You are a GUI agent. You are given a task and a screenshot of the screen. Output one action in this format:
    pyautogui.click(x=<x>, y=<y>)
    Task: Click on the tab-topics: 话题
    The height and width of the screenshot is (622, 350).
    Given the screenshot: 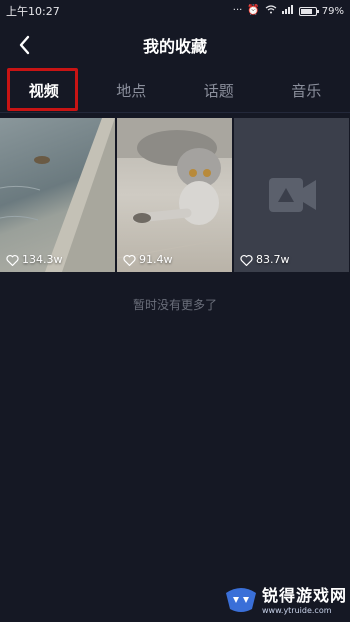 What is the action you would take?
    pyautogui.click(x=219, y=90)
    